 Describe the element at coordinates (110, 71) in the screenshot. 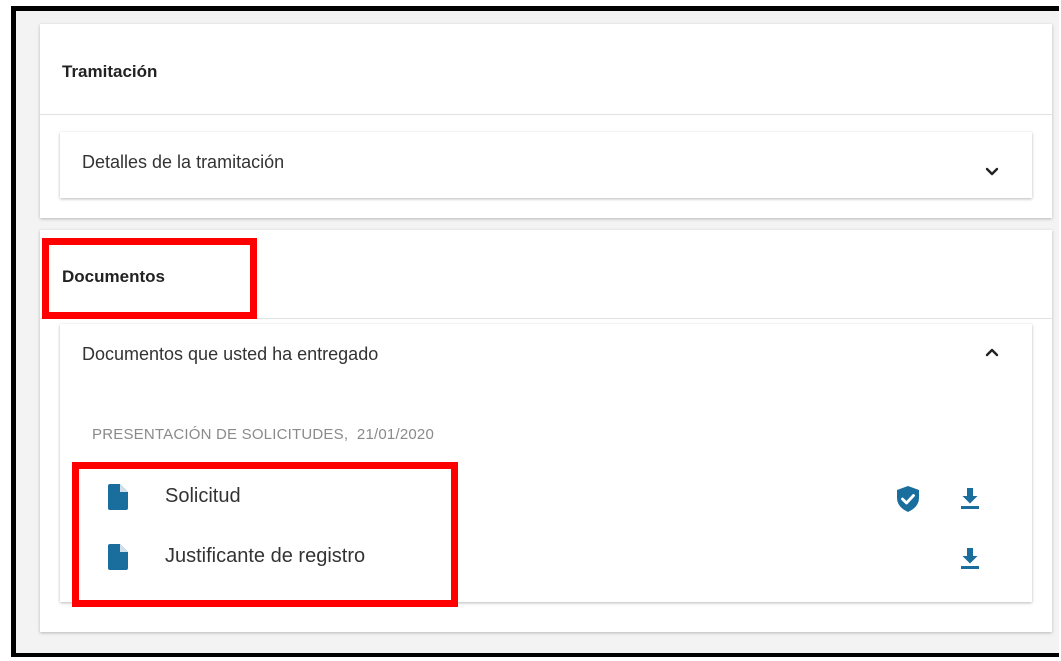

I see `tramitacion-title: Tramitación` at that location.